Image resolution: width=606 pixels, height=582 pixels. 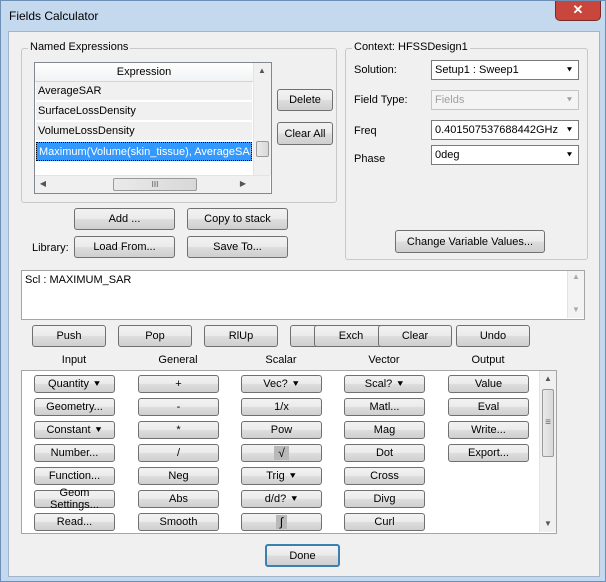 I want to click on field-type-value: Fields, so click(x=450, y=100).